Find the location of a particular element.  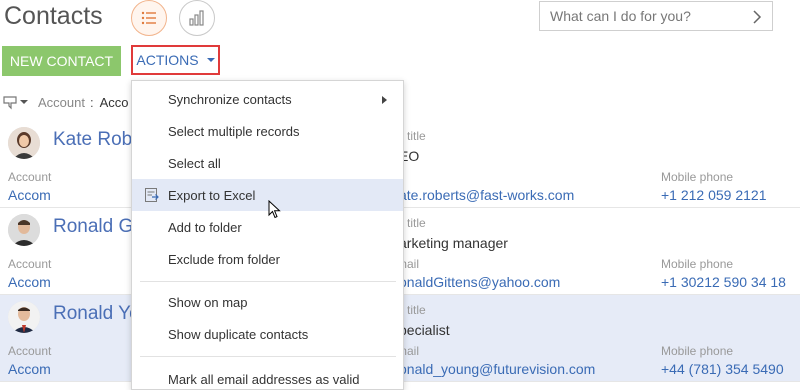

contact-name: Ronald Yo is located at coordinates (96, 314).